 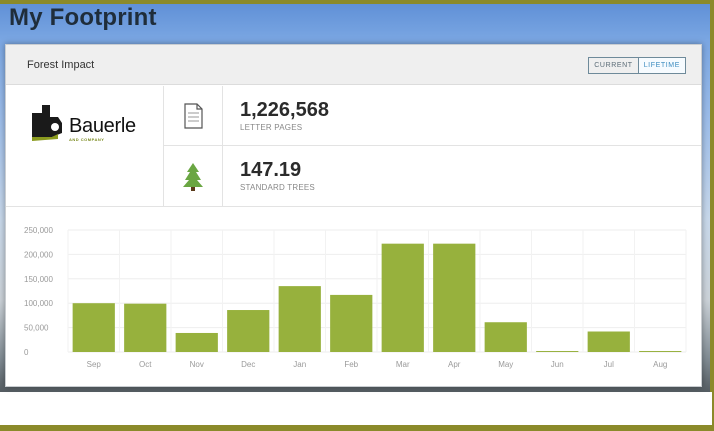 I want to click on y-tick-label: 250,000, so click(x=38, y=230).